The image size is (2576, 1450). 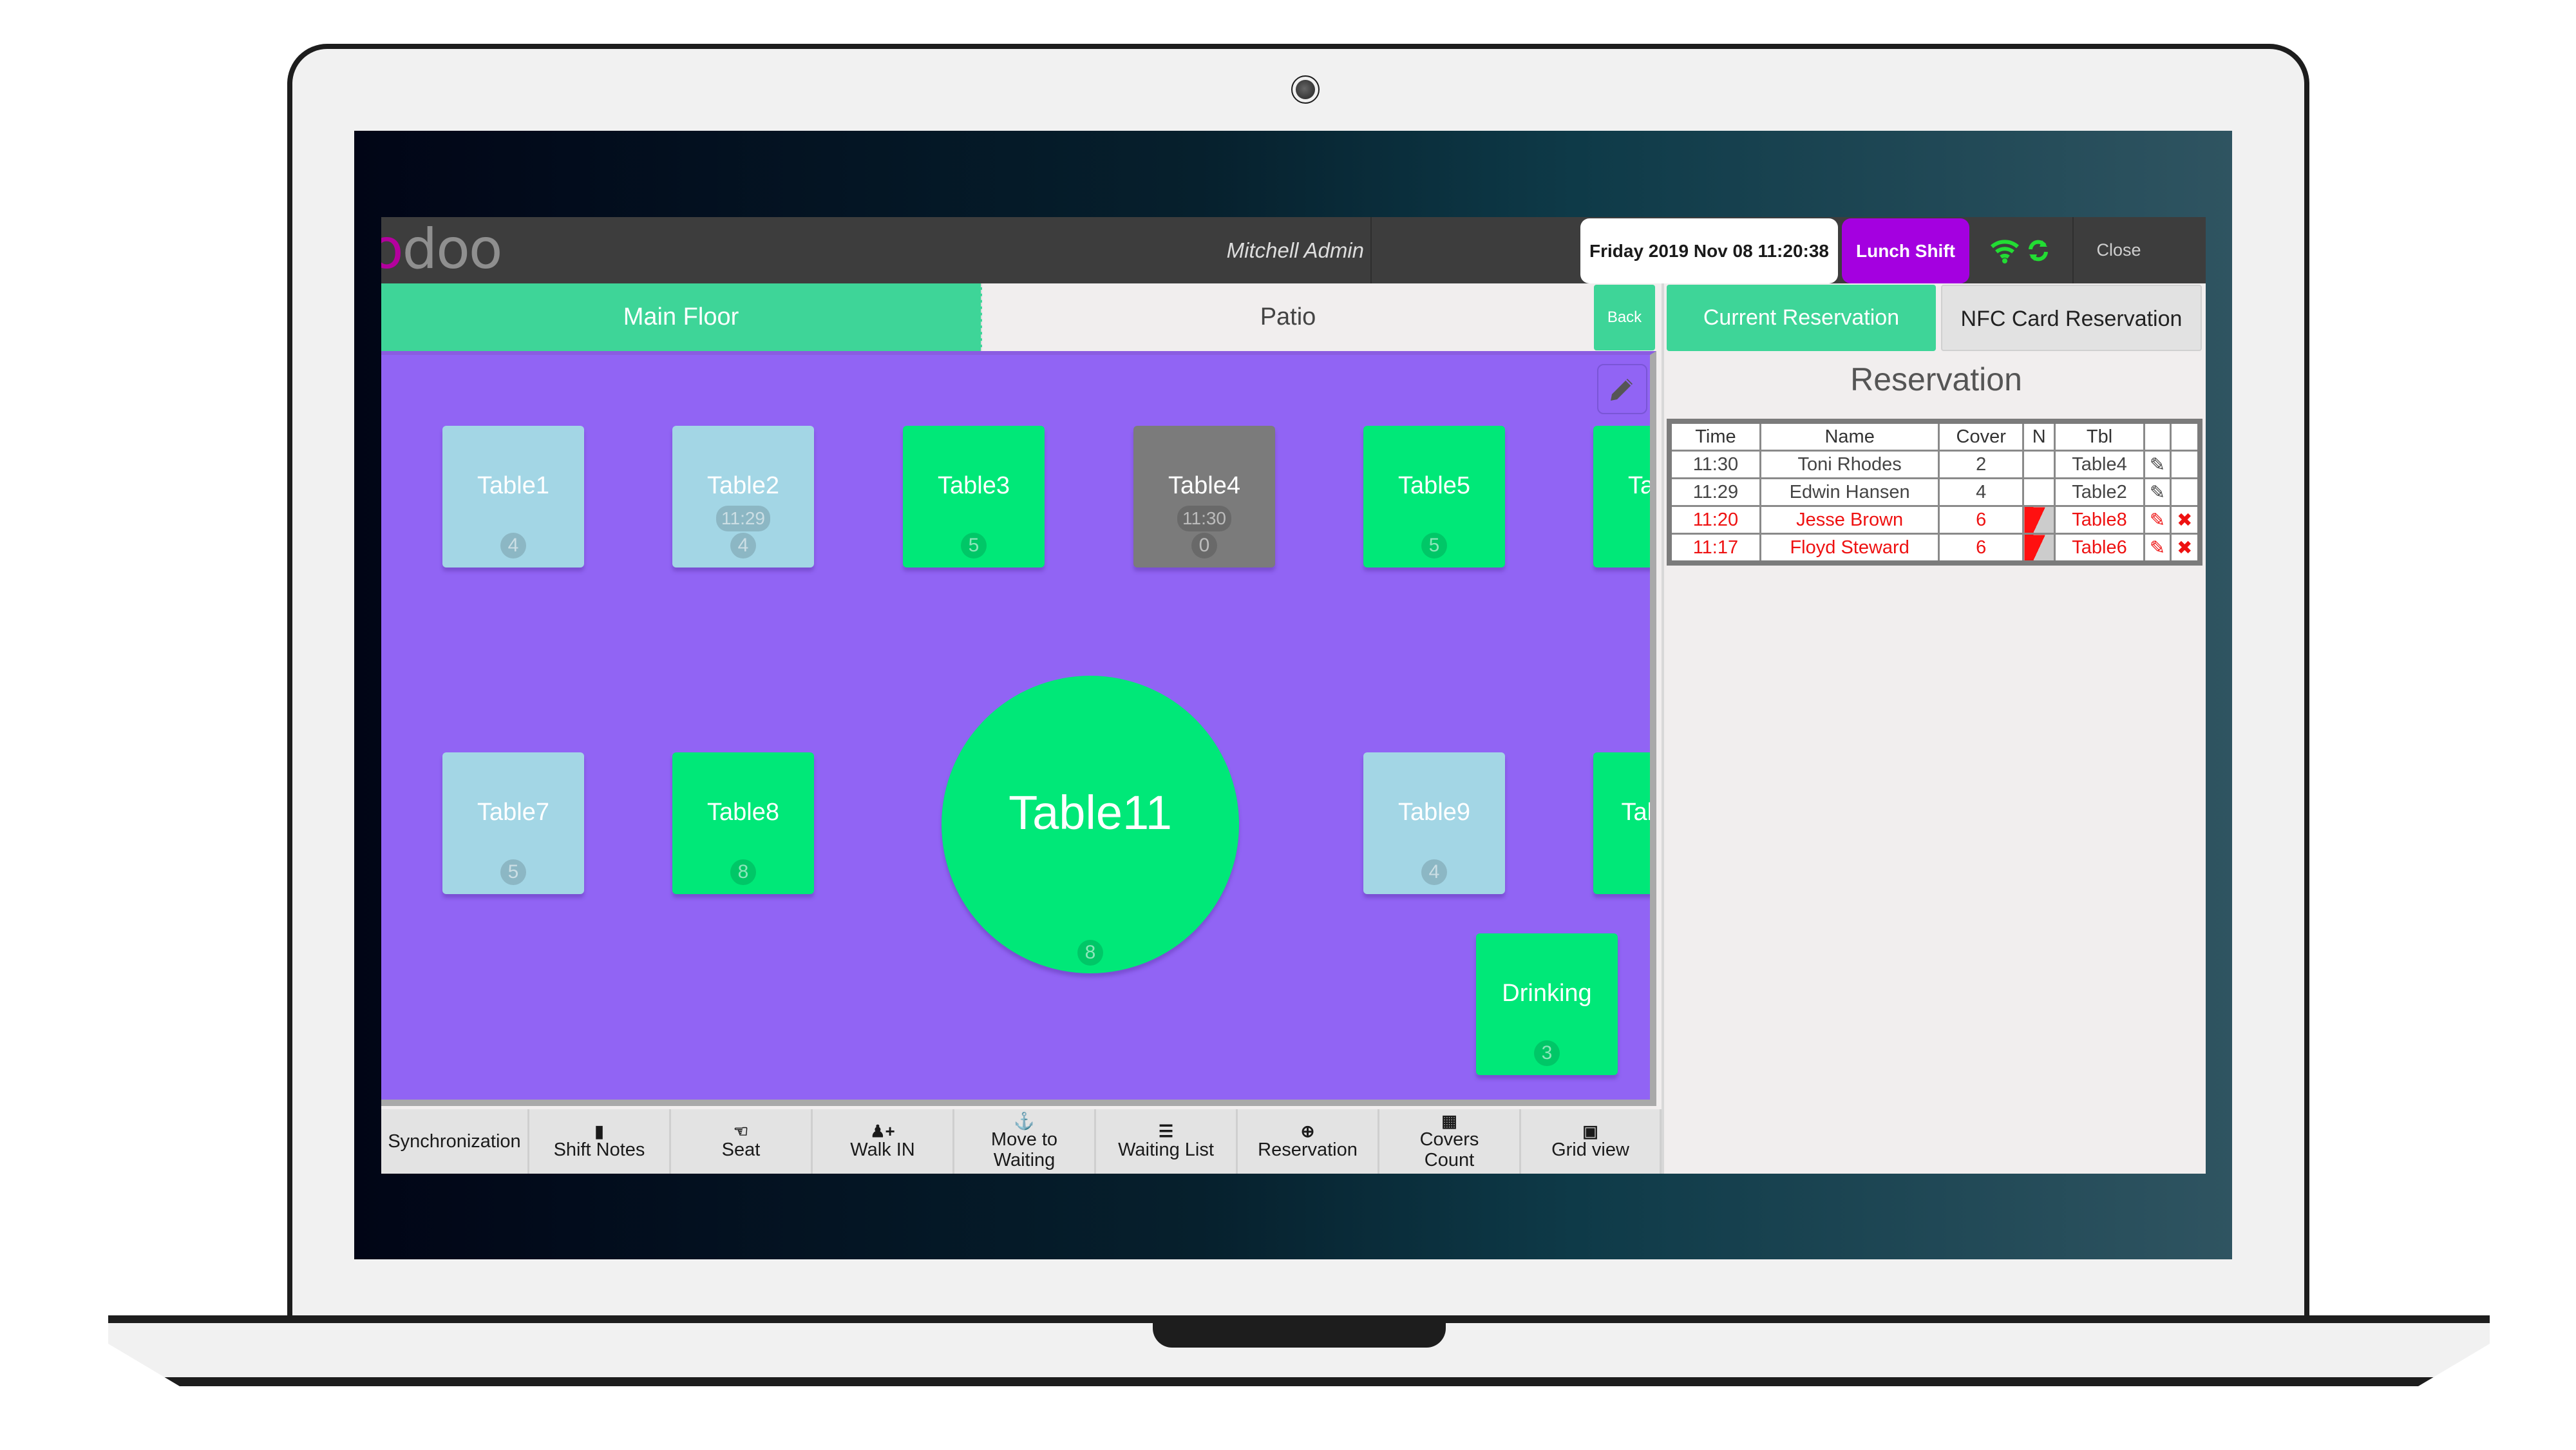 What do you see at coordinates (1624, 497) in the screenshot?
I see `table-6: Table6` at bounding box center [1624, 497].